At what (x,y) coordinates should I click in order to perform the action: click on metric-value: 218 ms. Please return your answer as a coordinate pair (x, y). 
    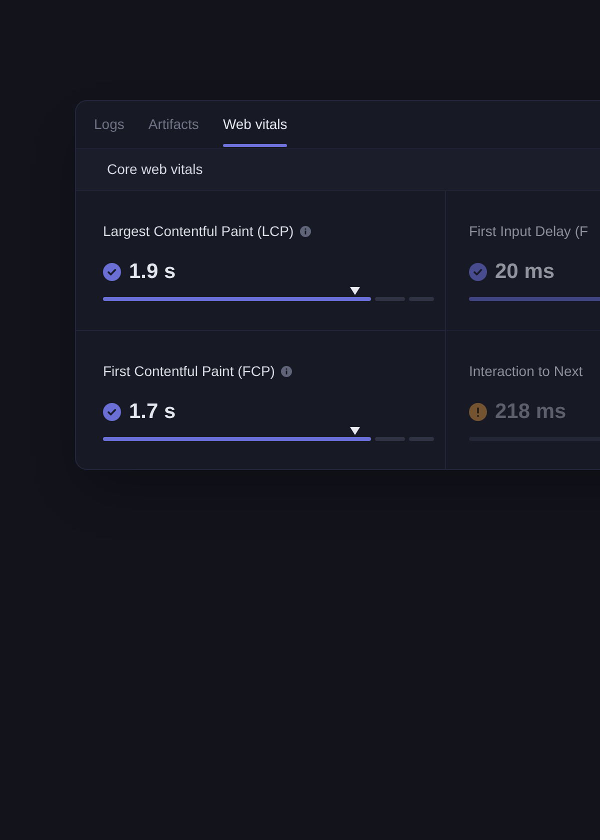
    Looking at the image, I should click on (530, 412).